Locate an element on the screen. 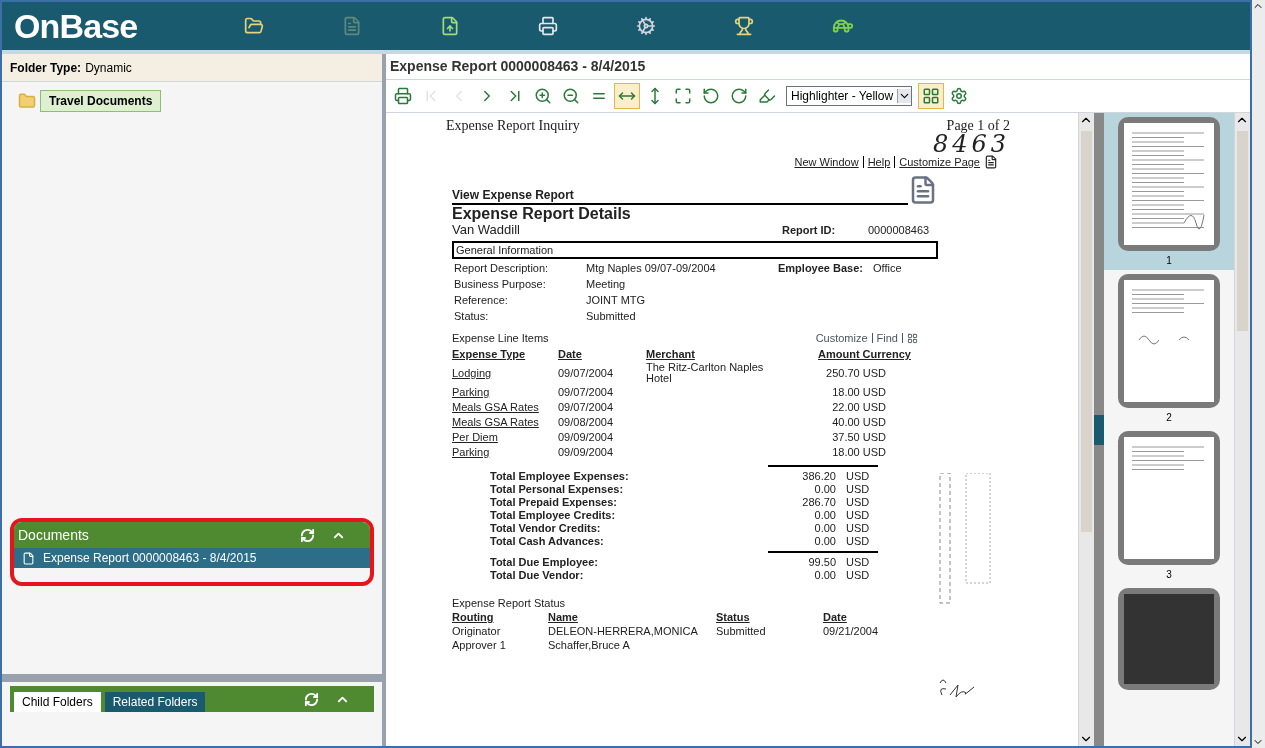  total-label: Total Personal Expenses: is located at coordinates (557, 489).